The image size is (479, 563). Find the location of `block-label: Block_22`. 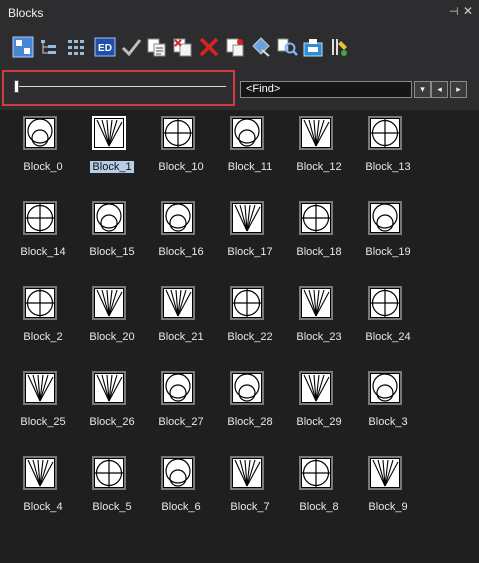

block-label: Block_22 is located at coordinates (250, 337).